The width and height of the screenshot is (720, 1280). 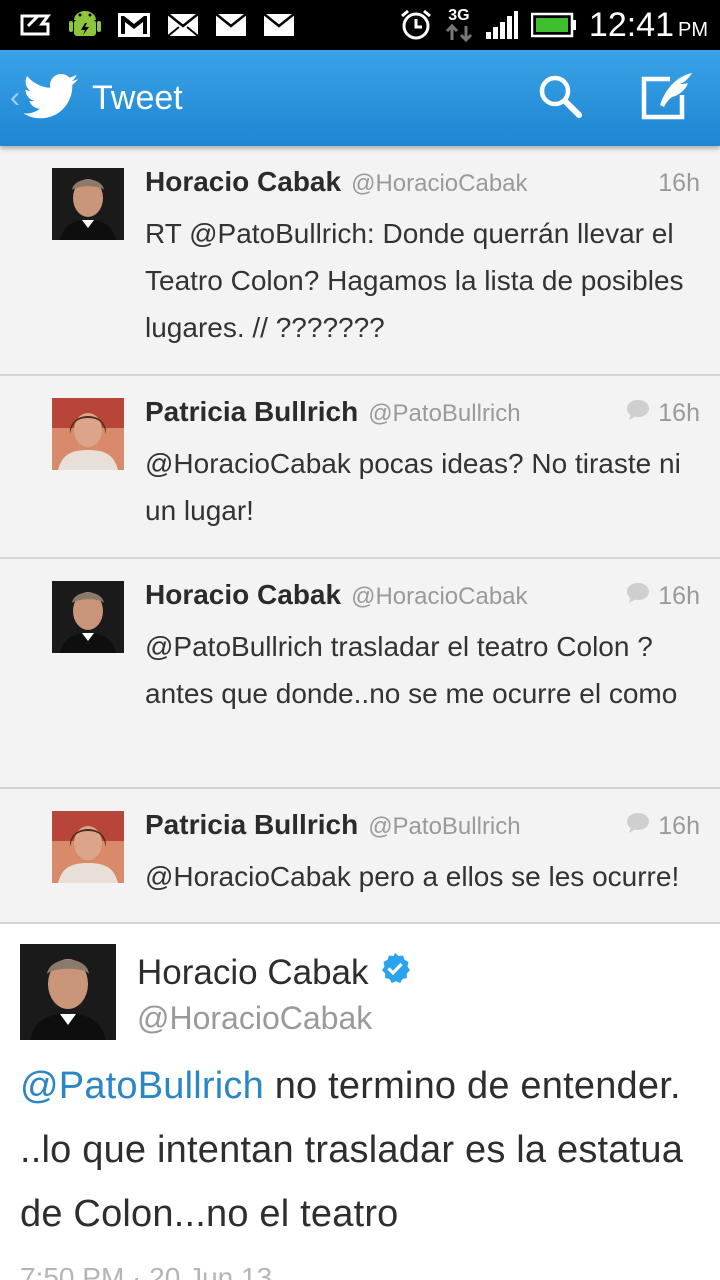 I want to click on data-arrows-icon: 3G, so click(x=459, y=25).